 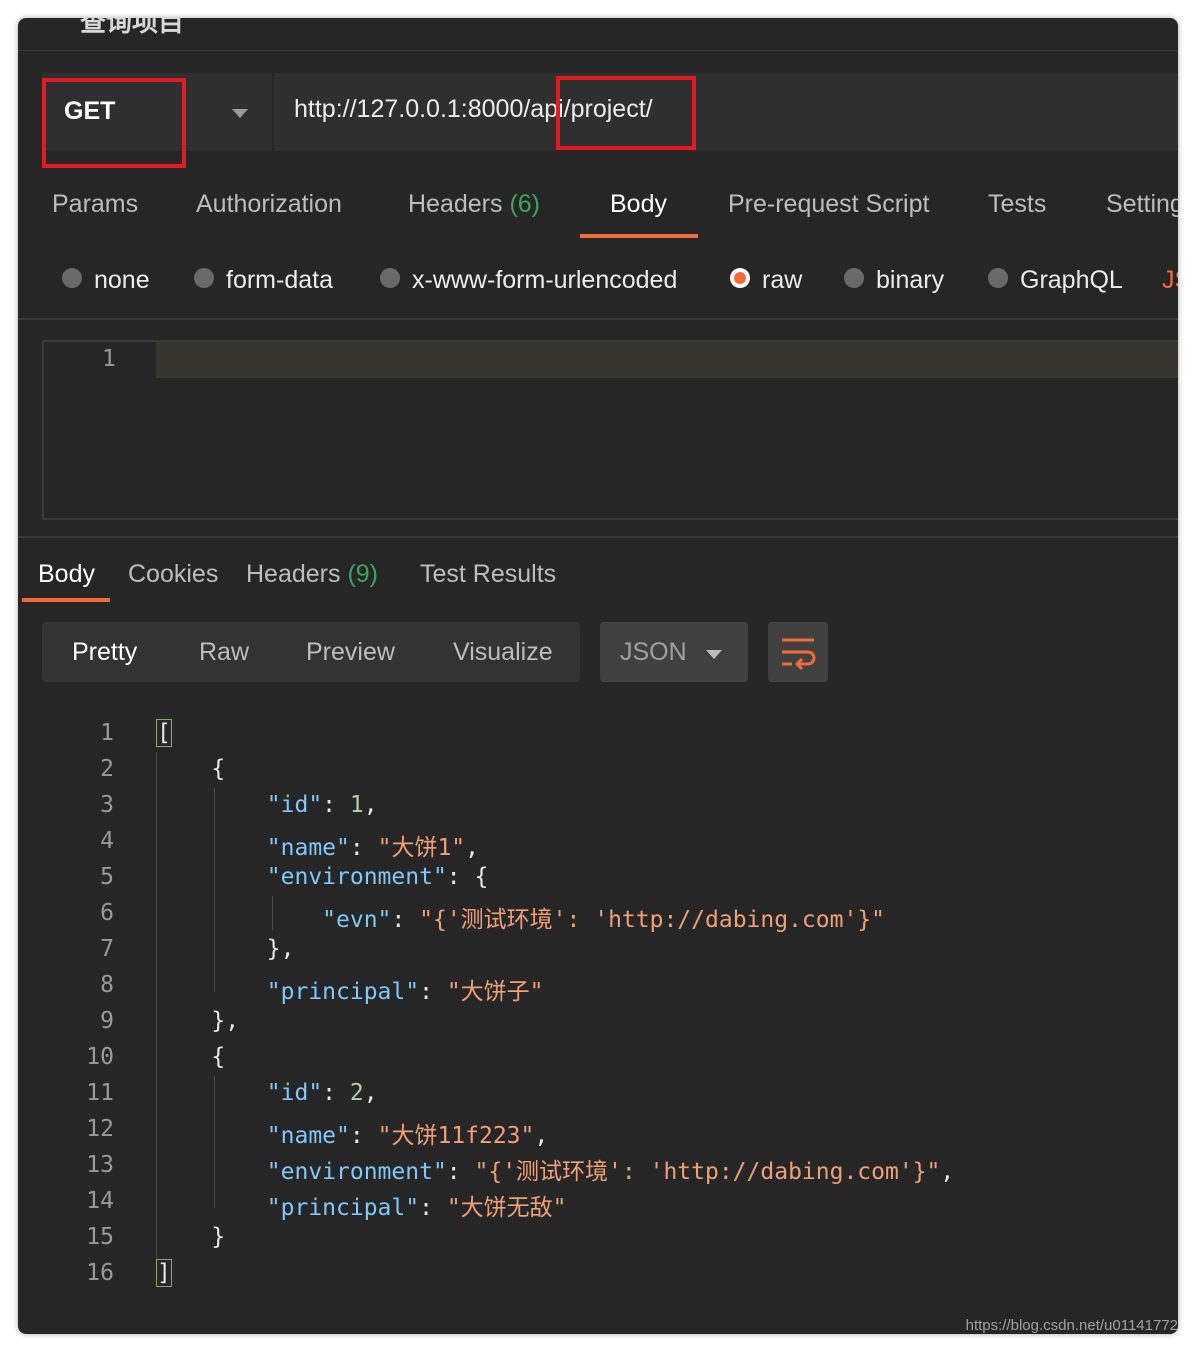 What do you see at coordinates (66, 574) in the screenshot?
I see `tab-response-body: Body` at bounding box center [66, 574].